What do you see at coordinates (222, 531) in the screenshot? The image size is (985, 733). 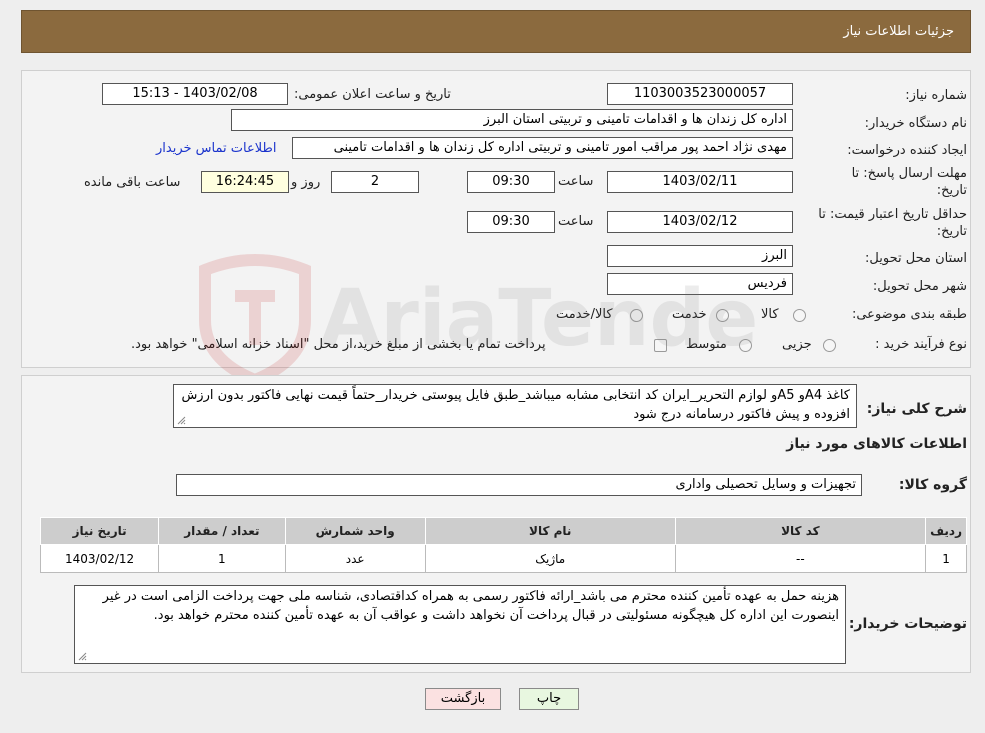 I see `col-quantity: تعداد / مقدار` at bounding box center [222, 531].